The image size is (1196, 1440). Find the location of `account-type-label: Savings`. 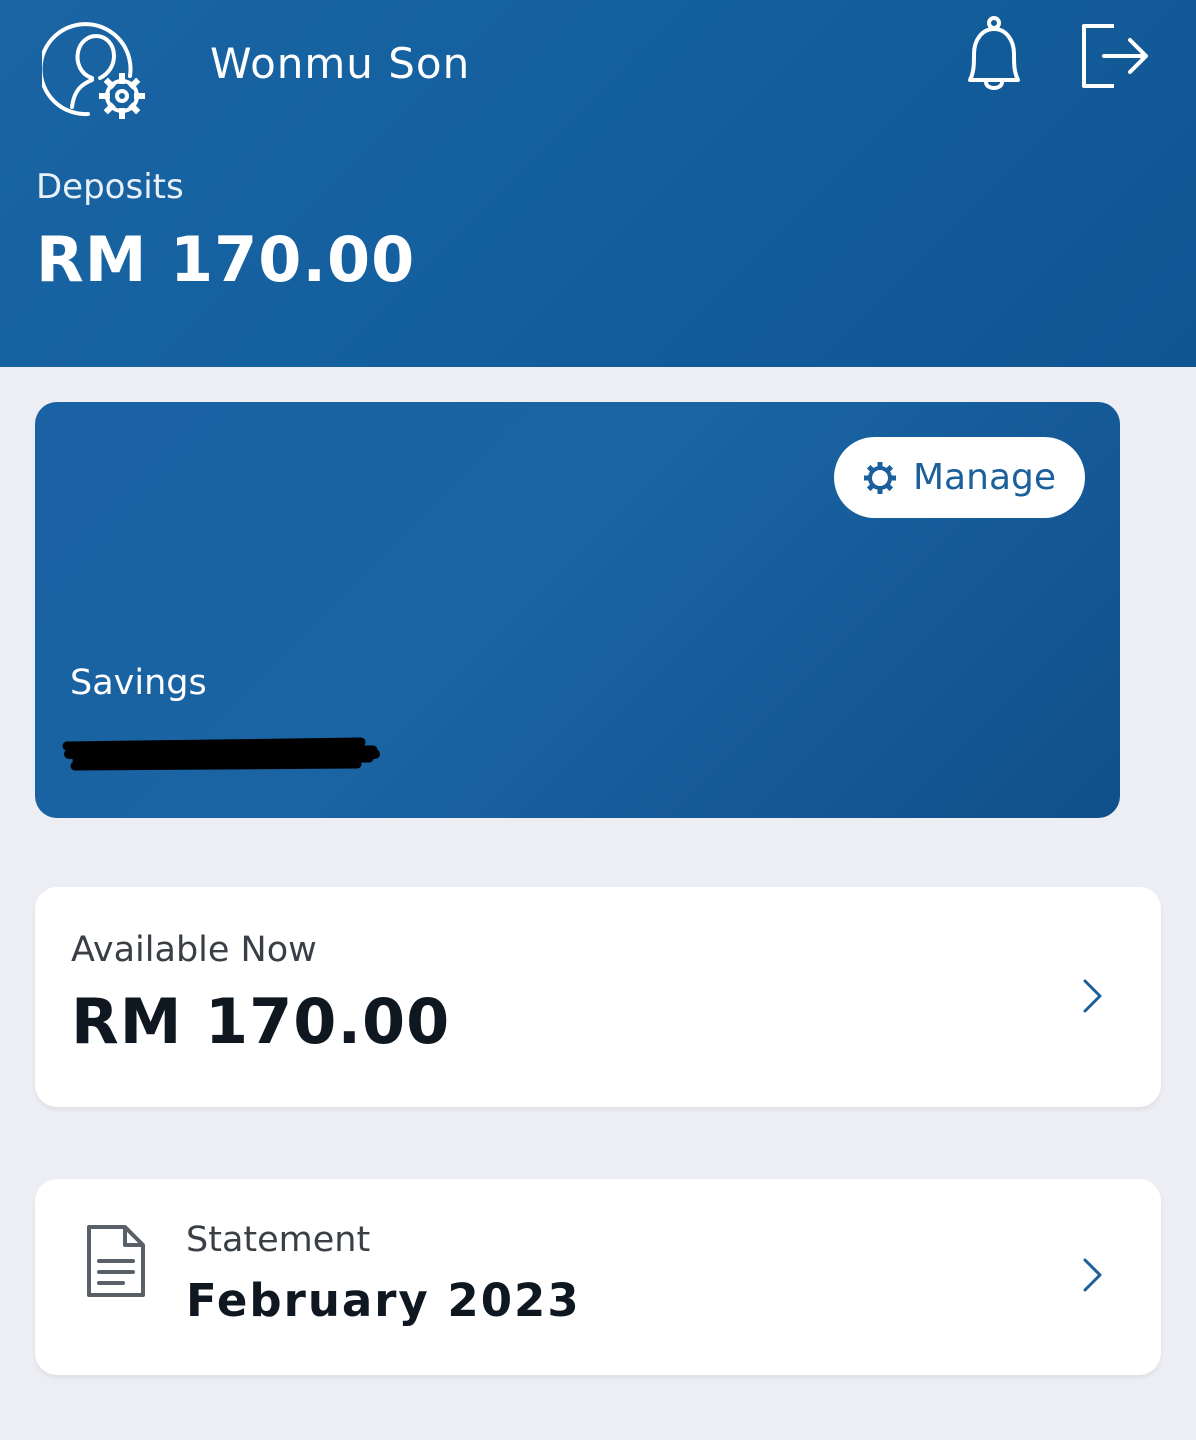

account-type-label: Savings is located at coordinates (138, 683).